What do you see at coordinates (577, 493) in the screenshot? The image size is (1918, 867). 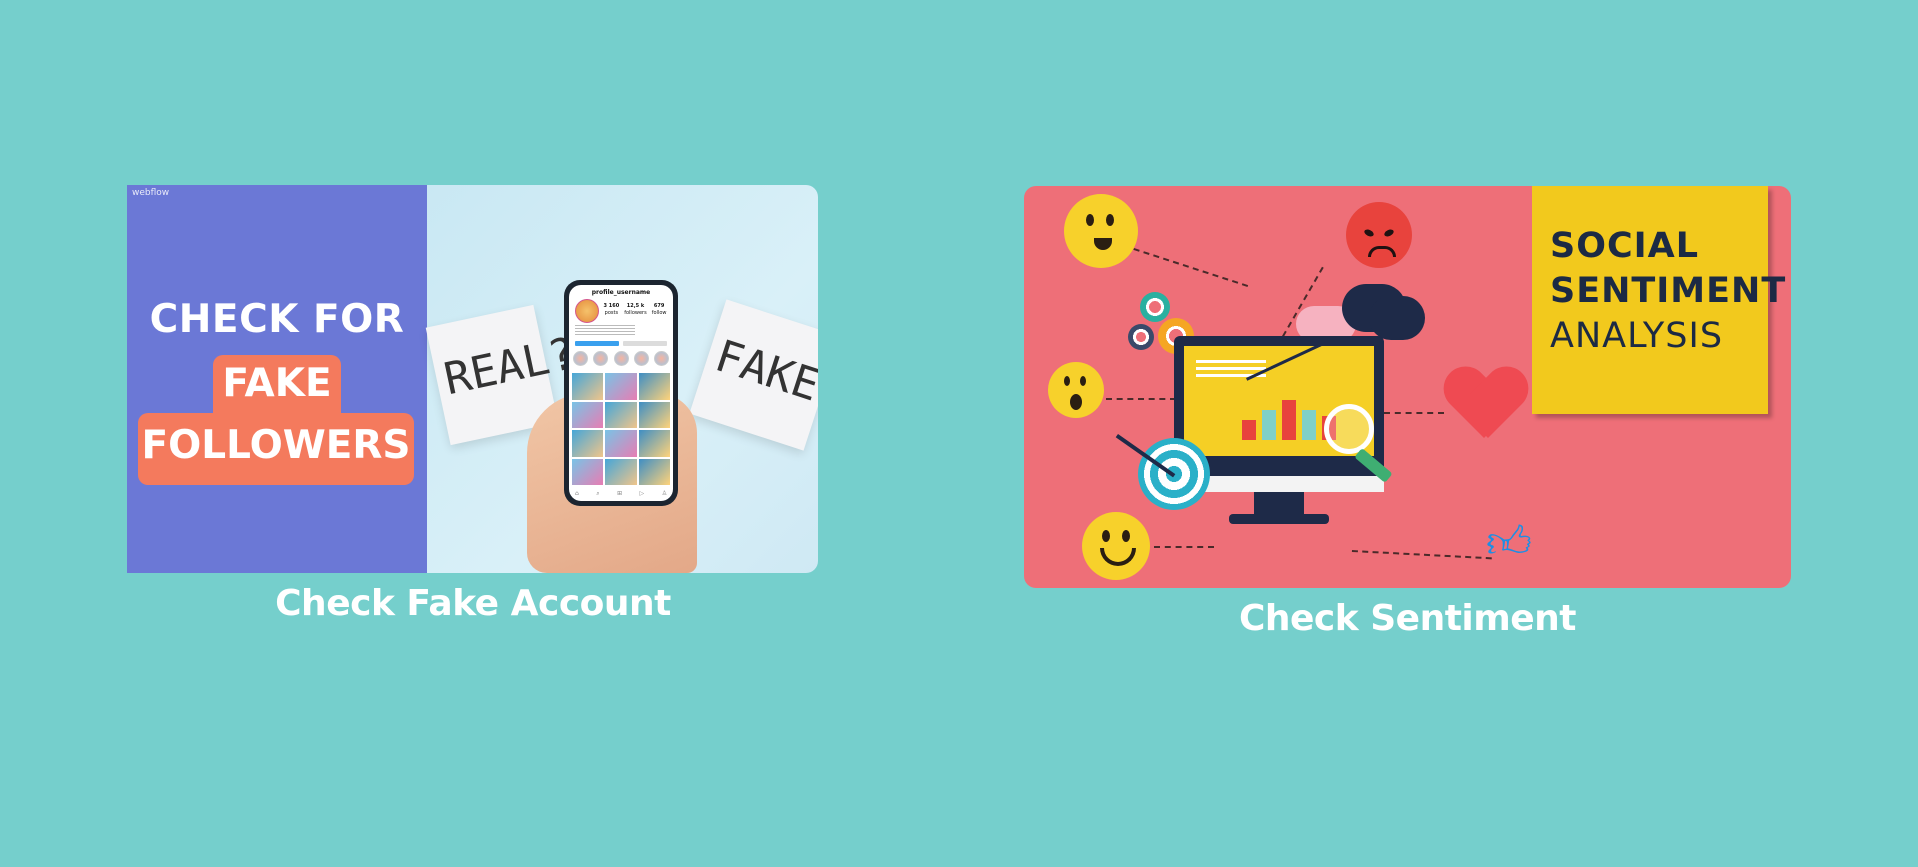 I see `home-icon: ⌂` at bounding box center [577, 493].